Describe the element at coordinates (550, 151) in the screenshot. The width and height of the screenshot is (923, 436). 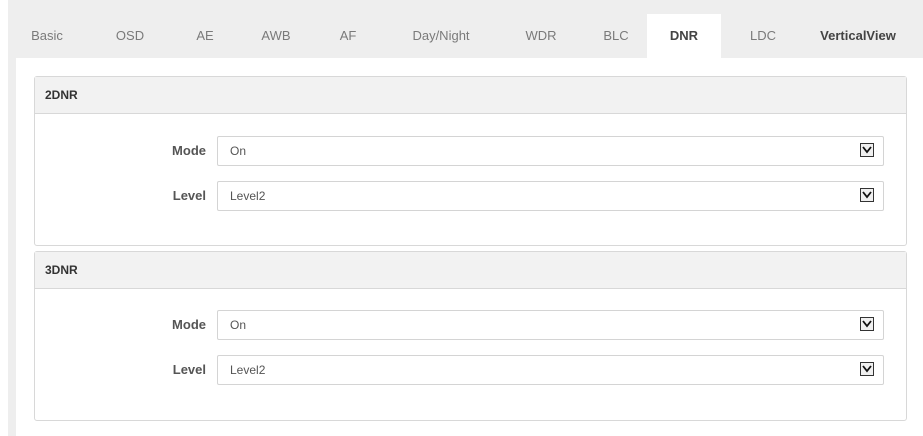
I see `2dnr-mode-select: On` at that location.